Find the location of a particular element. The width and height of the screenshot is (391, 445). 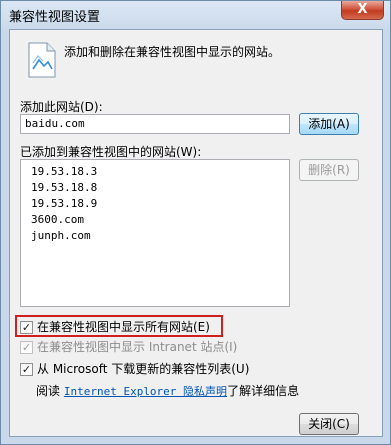

privacy-row: 阅读 Internet Explorer 隐私声明了解详细信息 is located at coordinates (167, 390).